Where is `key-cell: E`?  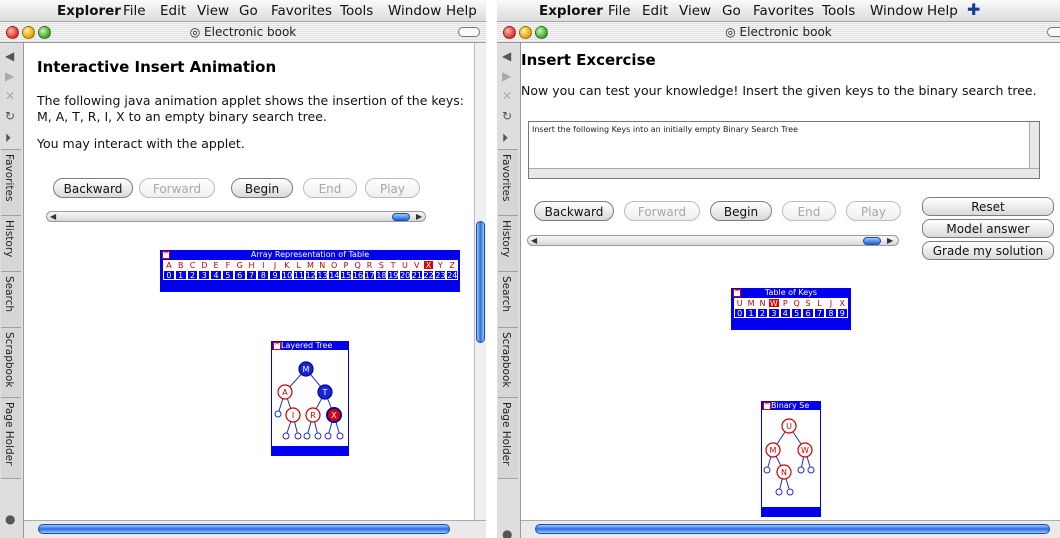 key-cell: E is located at coordinates (216, 265).